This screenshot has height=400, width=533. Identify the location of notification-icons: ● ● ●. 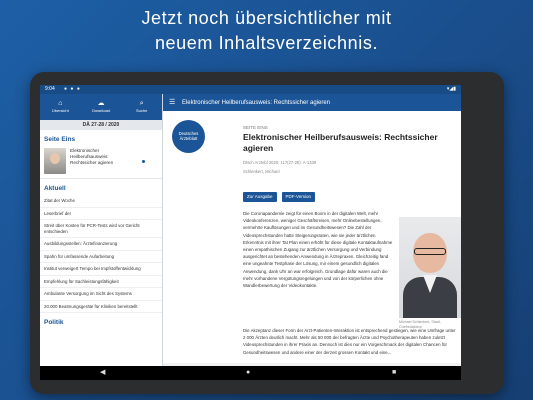
(72, 89).